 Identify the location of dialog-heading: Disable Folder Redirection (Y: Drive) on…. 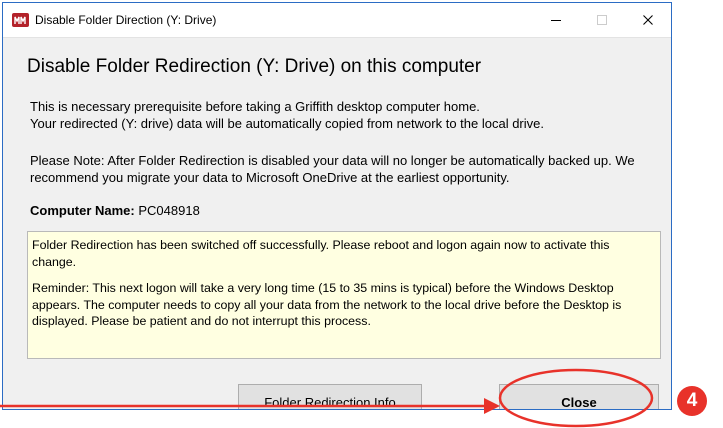
(254, 66).